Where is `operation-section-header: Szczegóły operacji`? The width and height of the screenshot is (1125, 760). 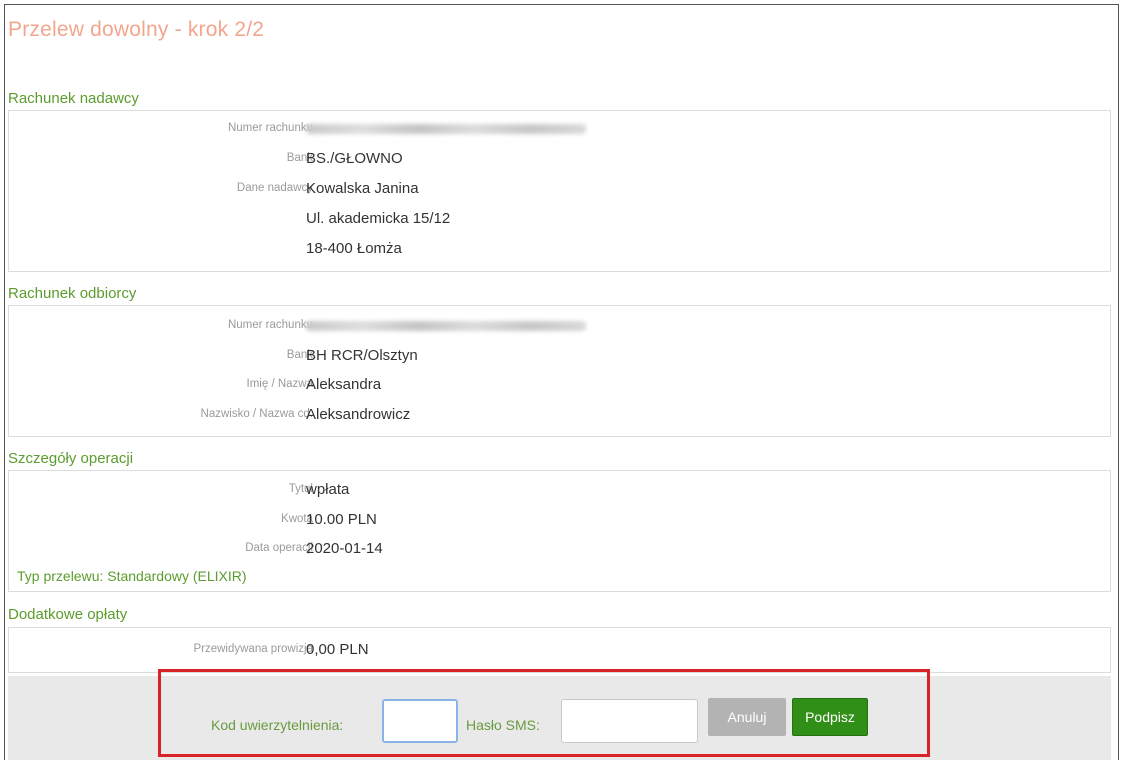 operation-section-header: Szczegóły operacji is located at coordinates (71, 458).